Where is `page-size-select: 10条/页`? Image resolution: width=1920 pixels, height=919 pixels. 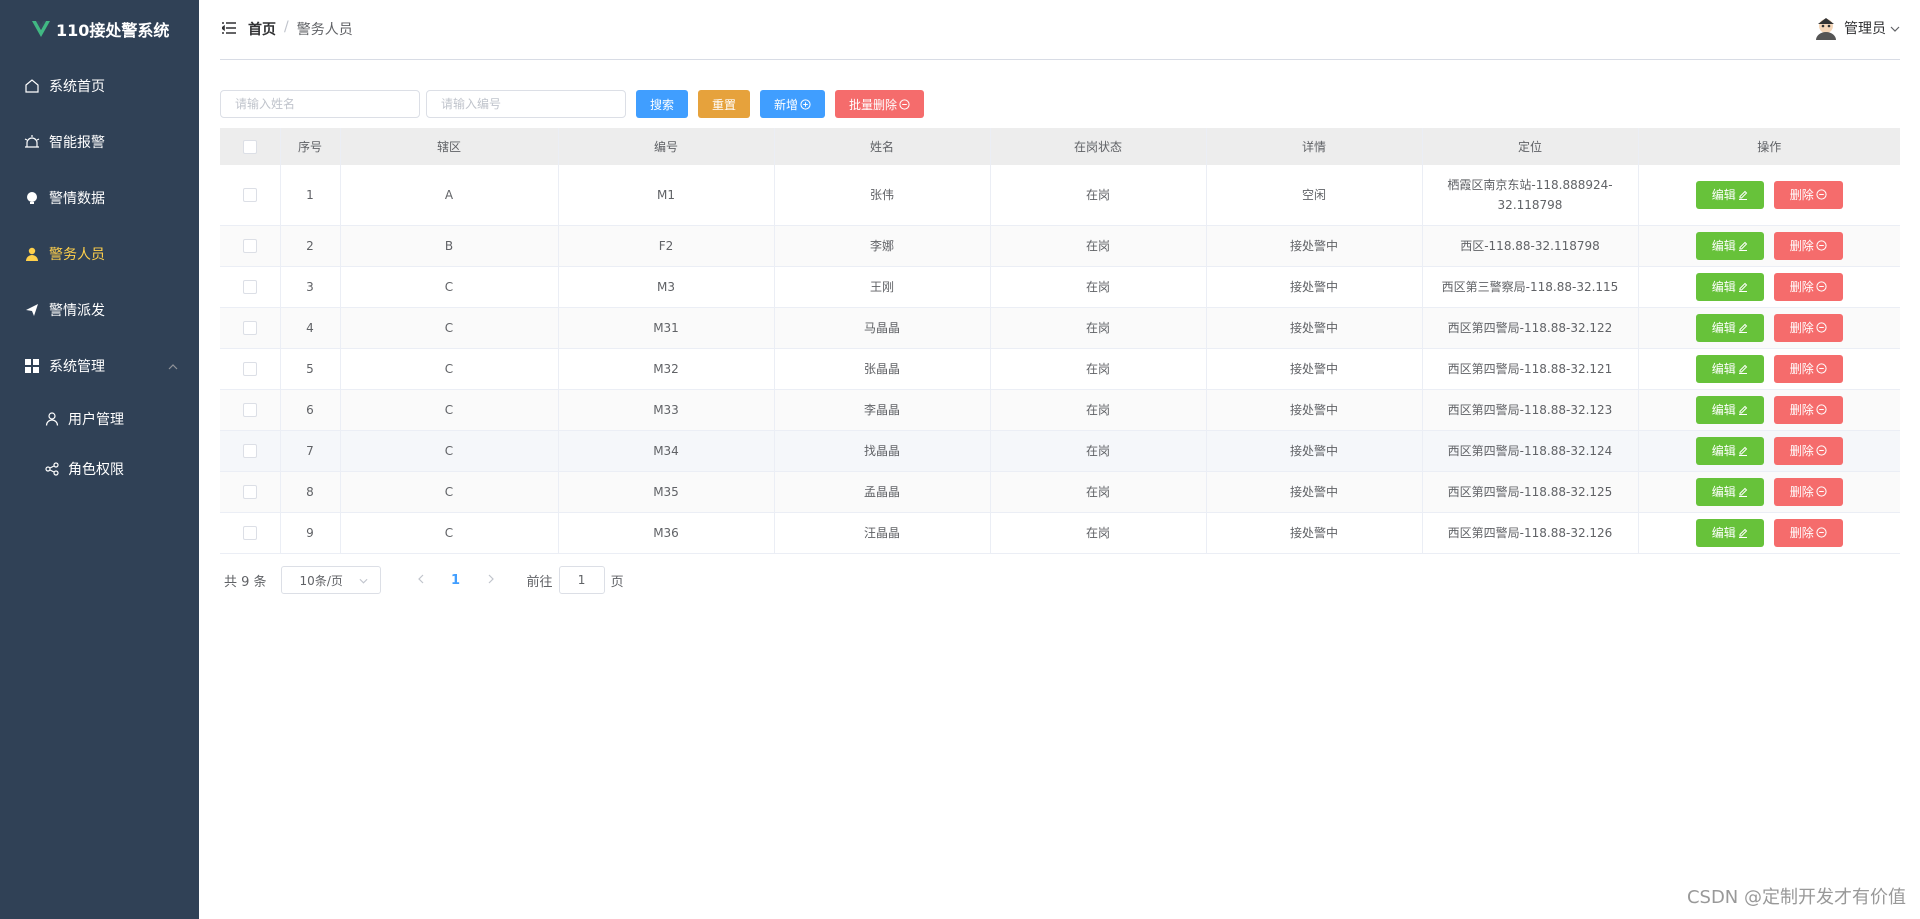 page-size-select: 10条/页 is located at coordinates (330, 580).